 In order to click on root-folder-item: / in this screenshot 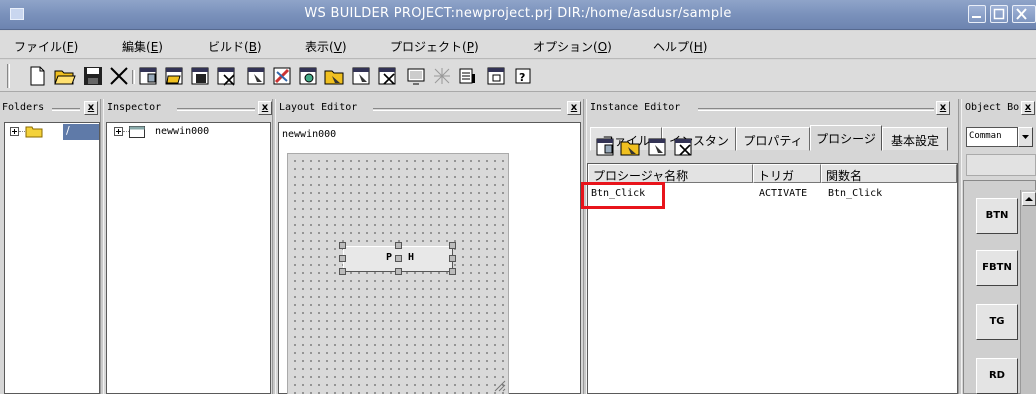, I will do `click(81, 132)`.